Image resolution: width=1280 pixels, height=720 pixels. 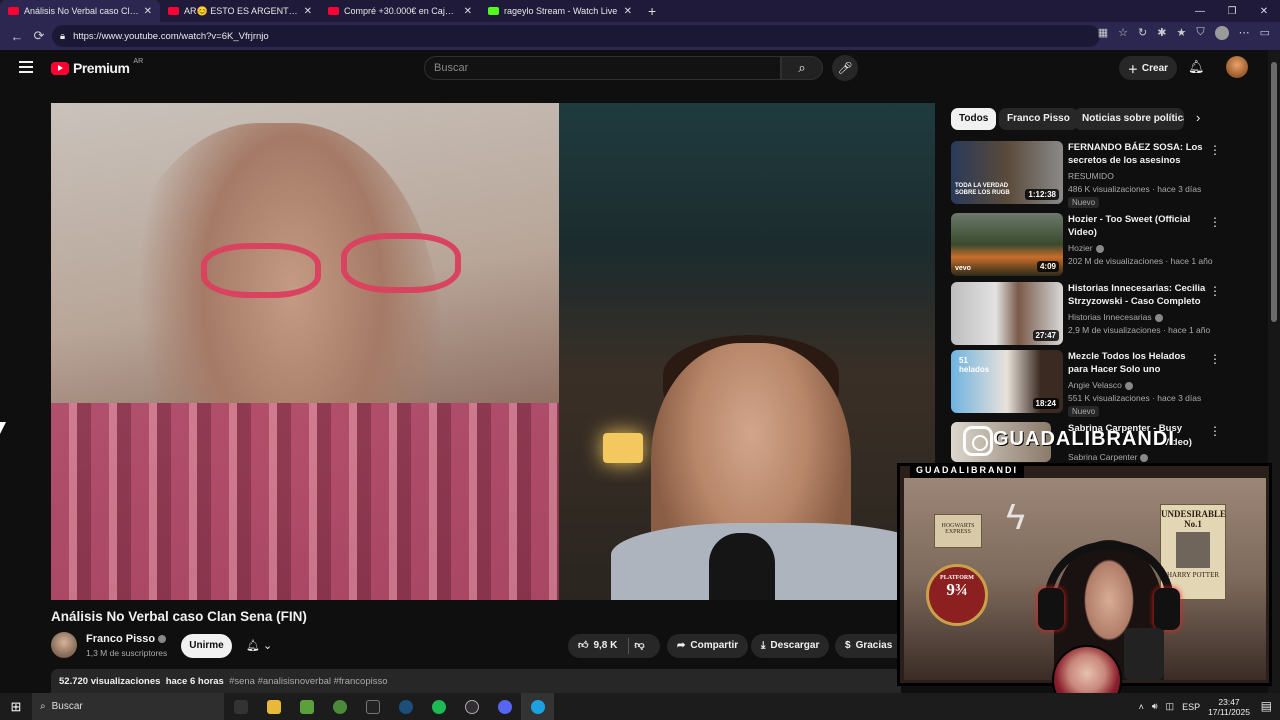 I want to click on back-icon: ←, so click(x=17, y=36).